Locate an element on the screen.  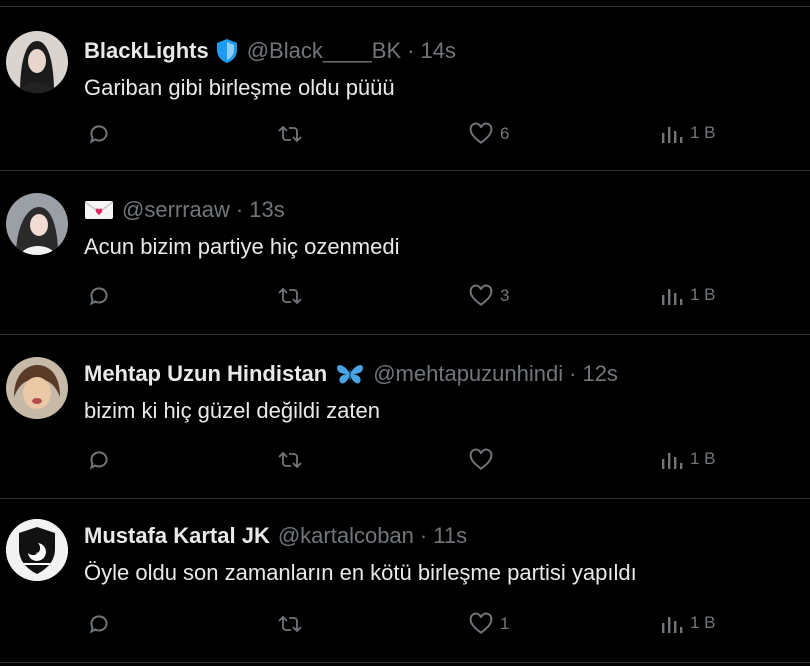
user-handle: @serrraaw is located at coordinates (176, 210).